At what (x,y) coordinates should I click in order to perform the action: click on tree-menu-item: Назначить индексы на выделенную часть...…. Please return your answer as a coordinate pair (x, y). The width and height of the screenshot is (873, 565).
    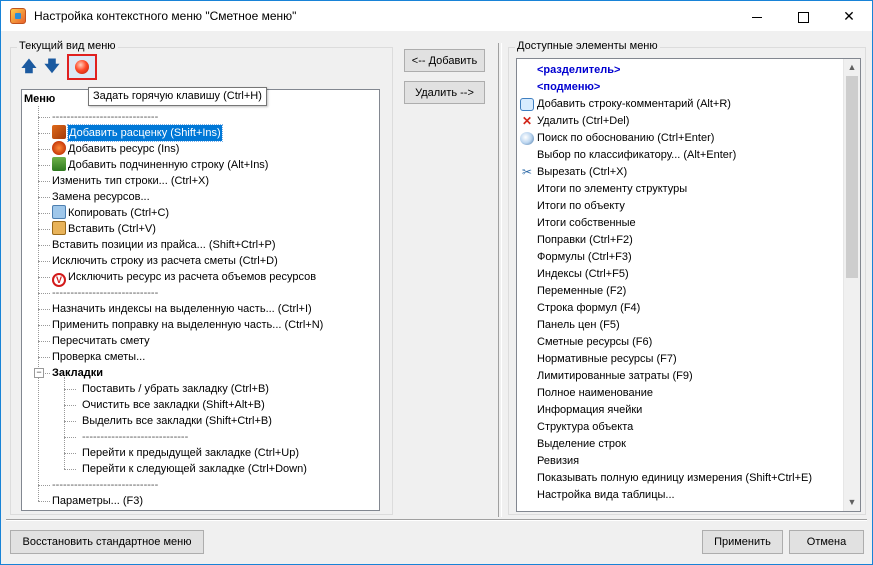
    Looking at the image, I should click on (182, 309).